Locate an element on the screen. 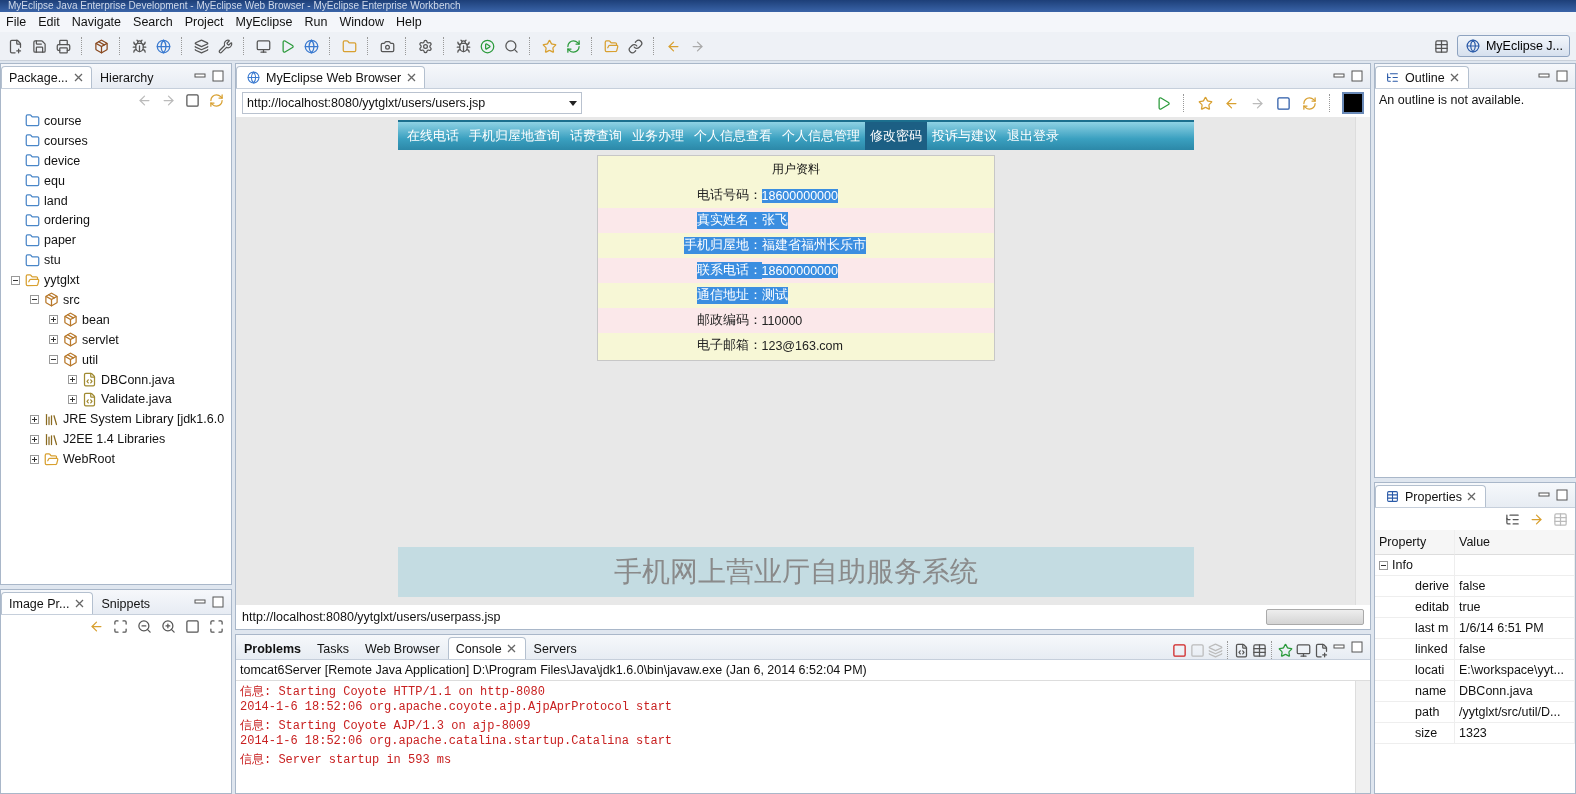 The width and height of the screenshot is (1576, 794). settings-icon is located at coordinates (425, 46).